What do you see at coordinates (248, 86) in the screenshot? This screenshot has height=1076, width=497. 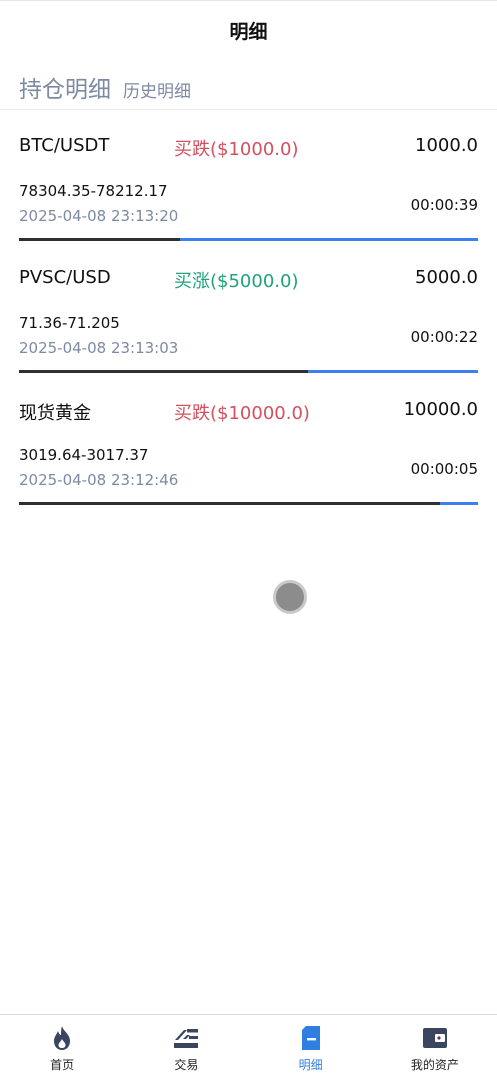 I see `detail-tabs: 持仓明细 历史明细` at bounding box center [248, 86].